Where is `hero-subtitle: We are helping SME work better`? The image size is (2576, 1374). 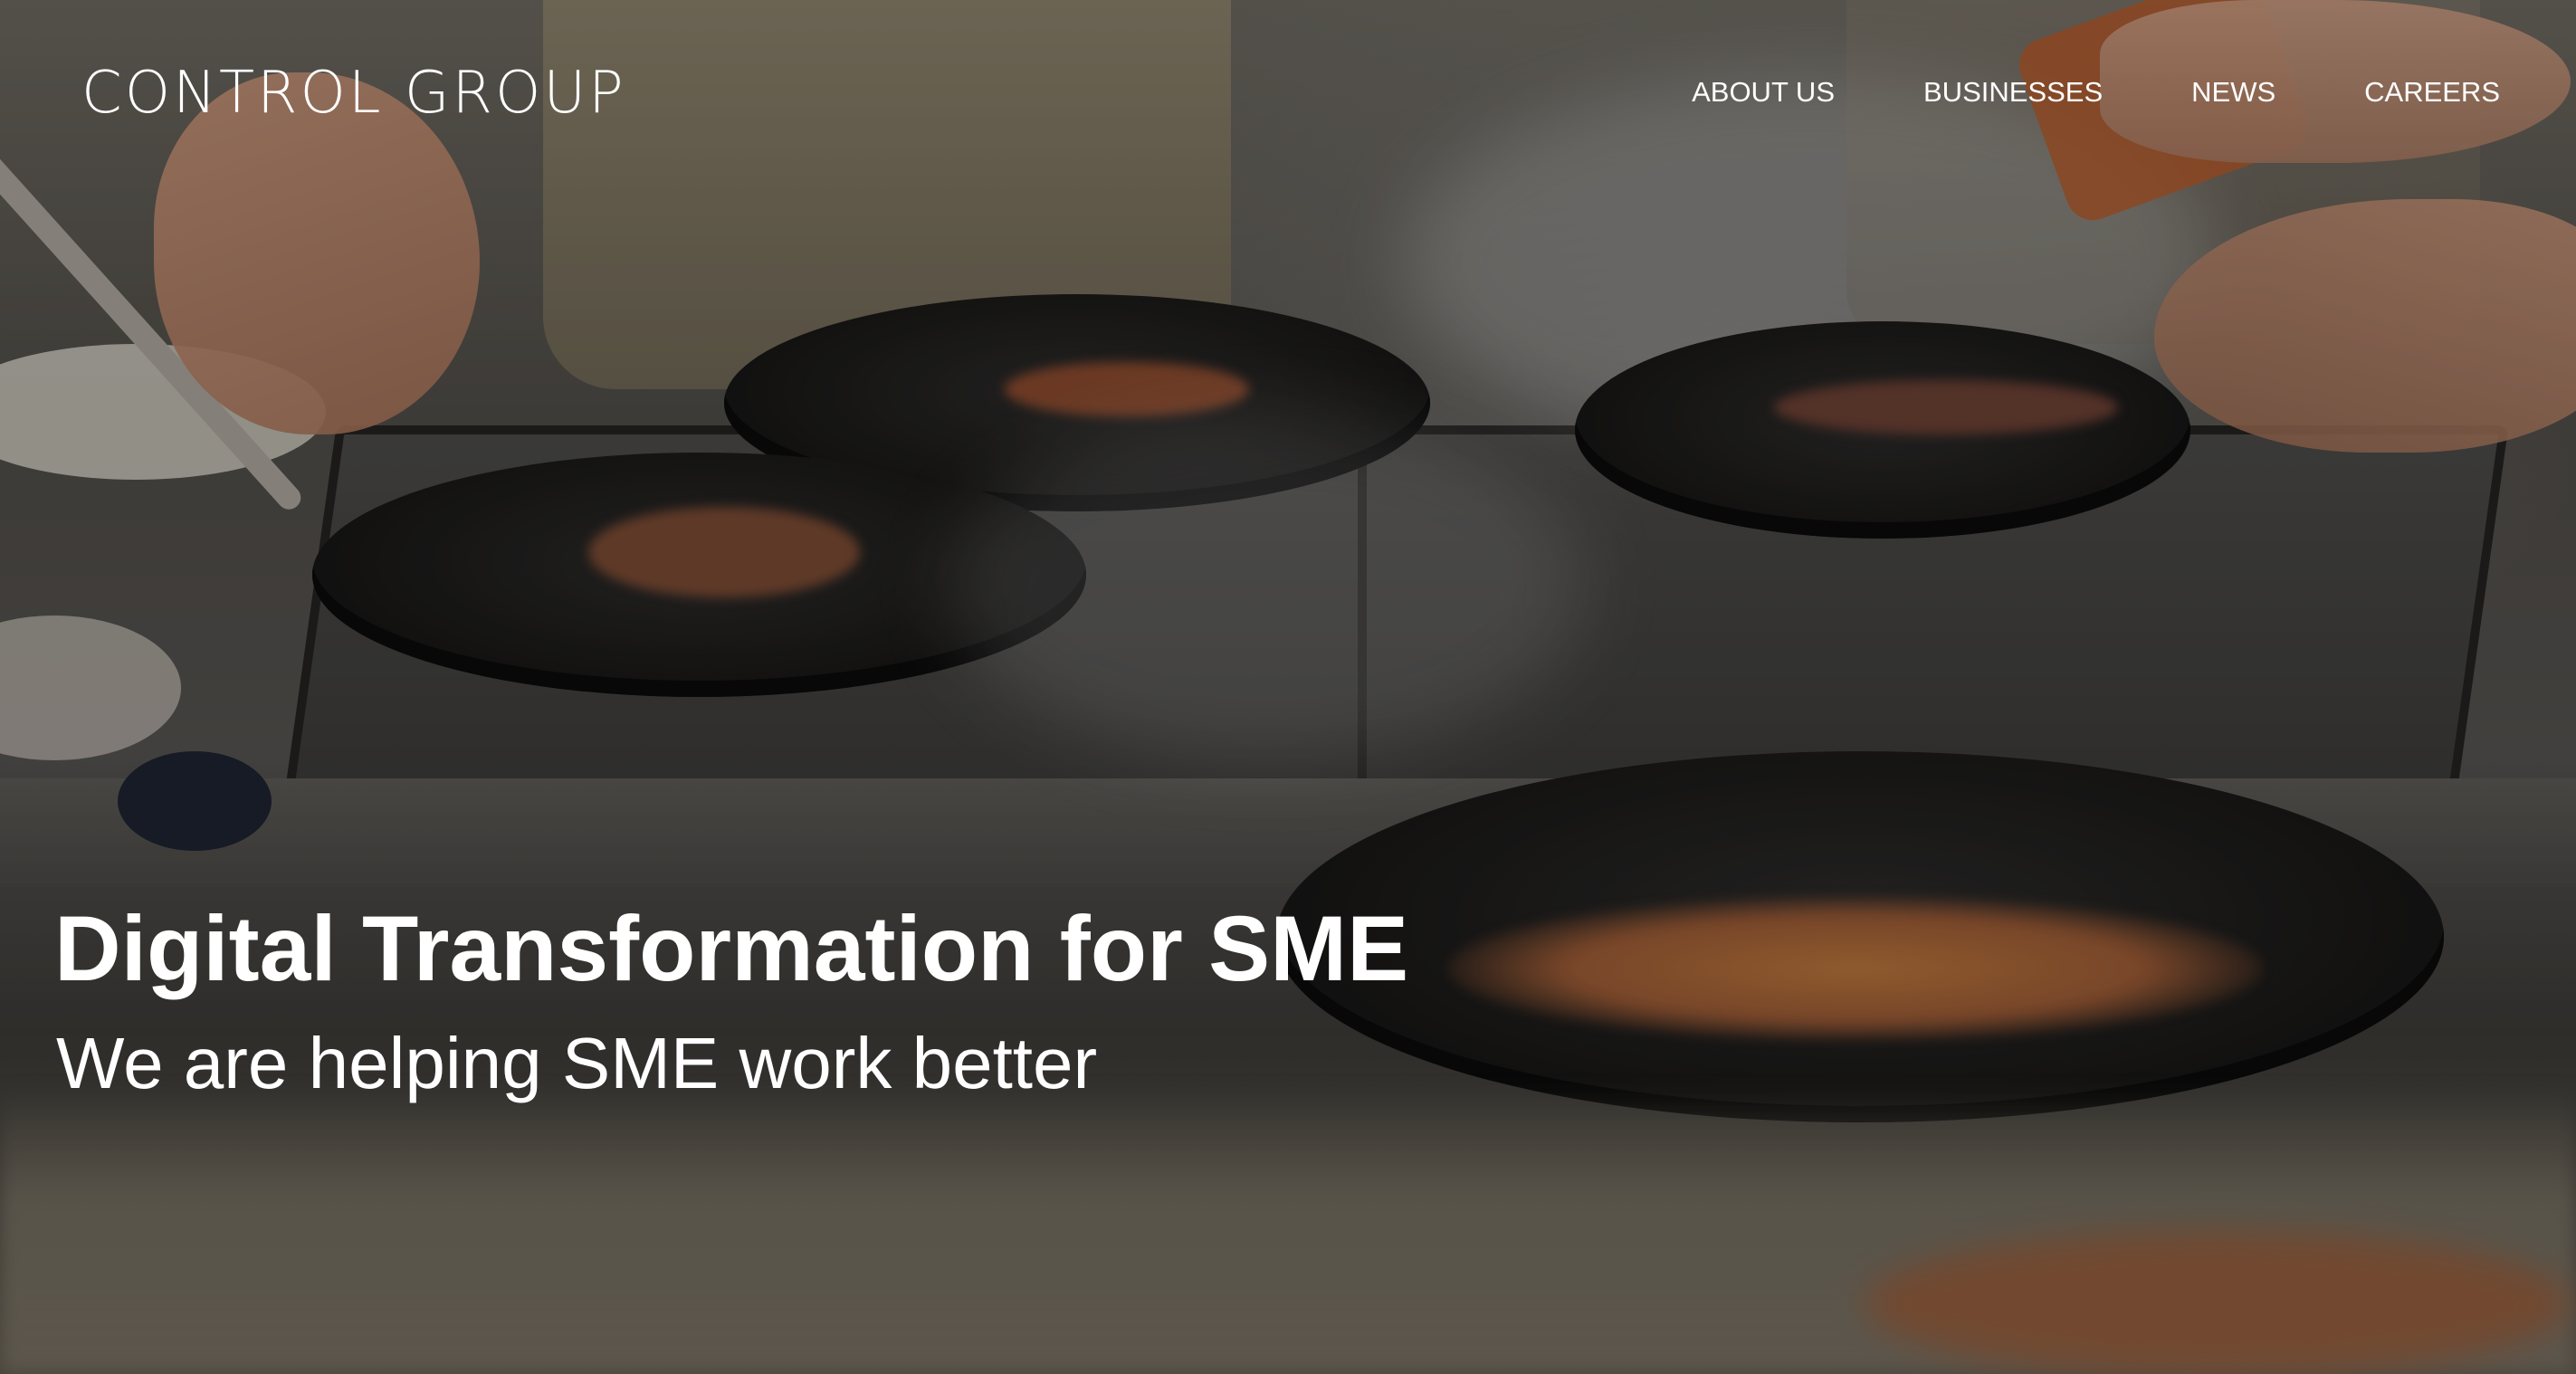
hero-subtitle: We are helping SME work better is located at coordinates (577, 1063).